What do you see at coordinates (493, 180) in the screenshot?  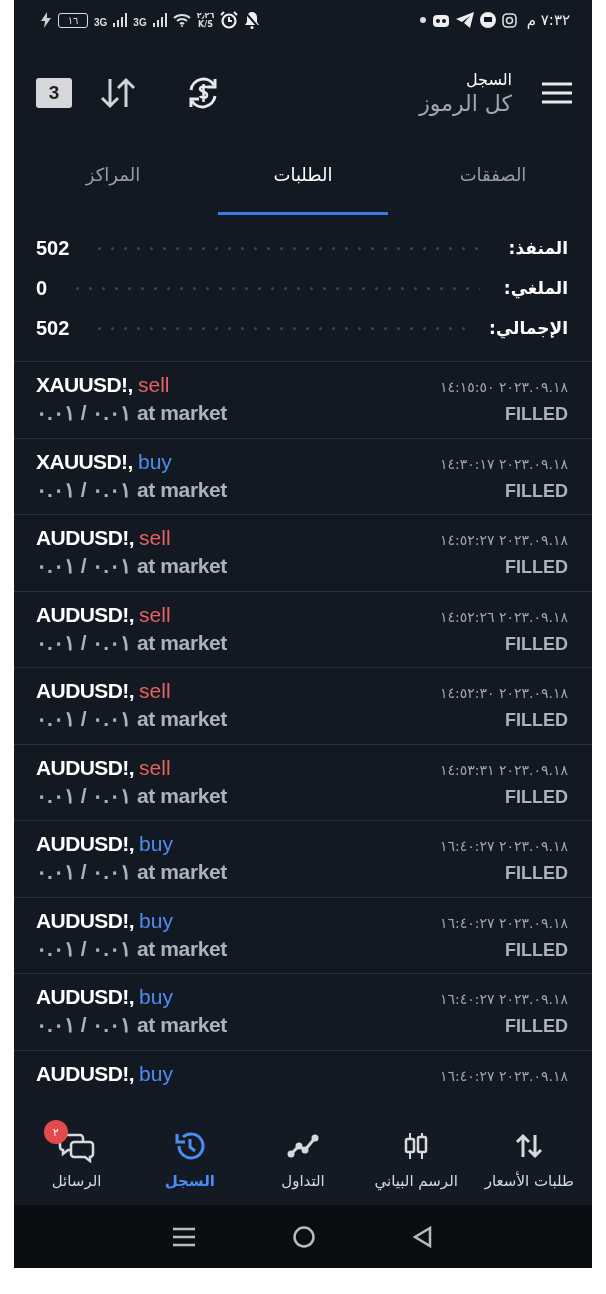 I see `tab: الصفقات` at bounding box center [493, 180].